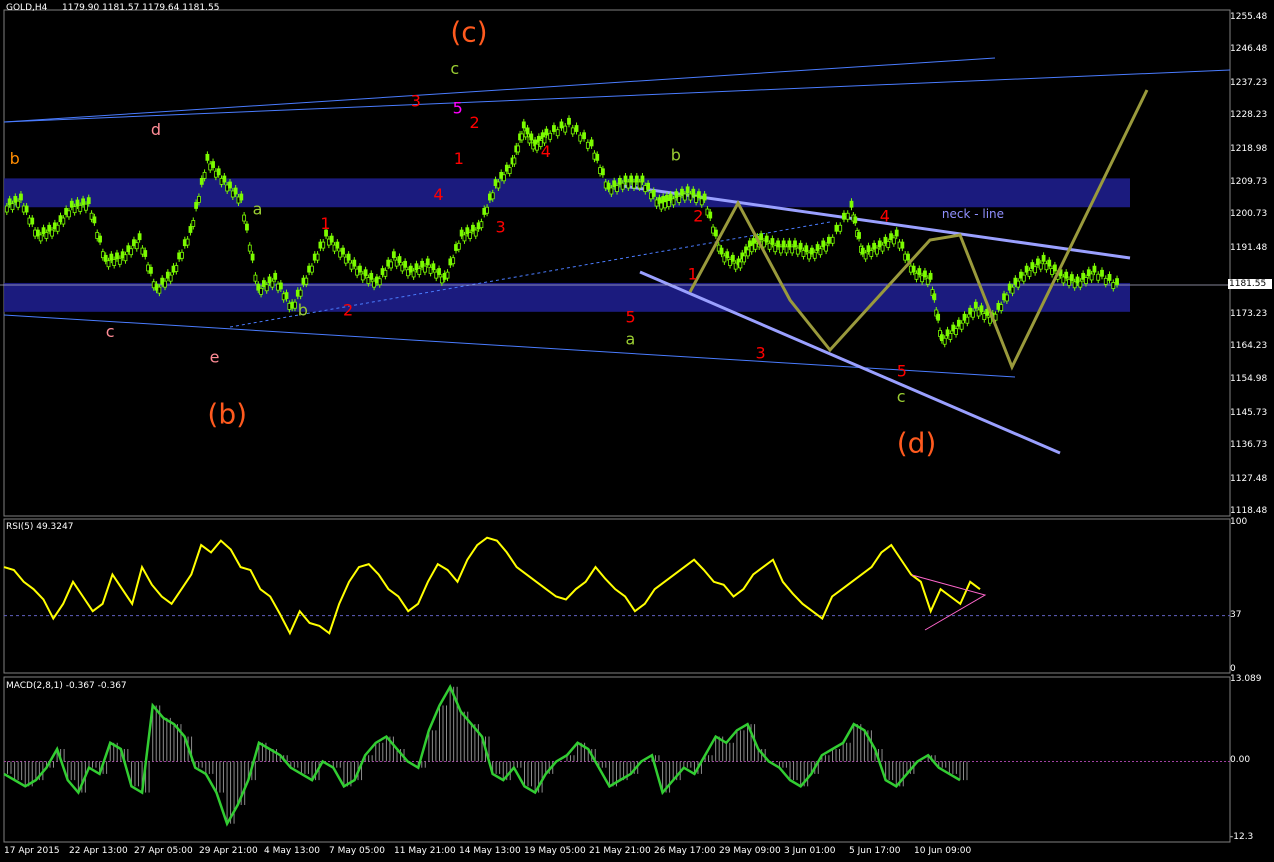 The width and height of the screenshot is (1274, 862). What do you see at coordinates (1249, 148) in the screenshot?
I see `y-tick-label: 1218.98` at bounding box center [1249, 148].